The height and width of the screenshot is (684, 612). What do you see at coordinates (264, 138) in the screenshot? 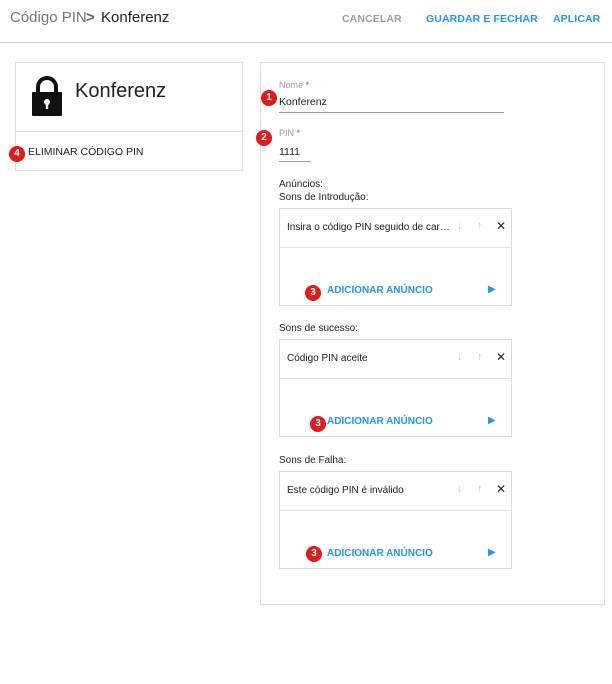
I see `callout-marker: 2` at bounding box center [264, 138].